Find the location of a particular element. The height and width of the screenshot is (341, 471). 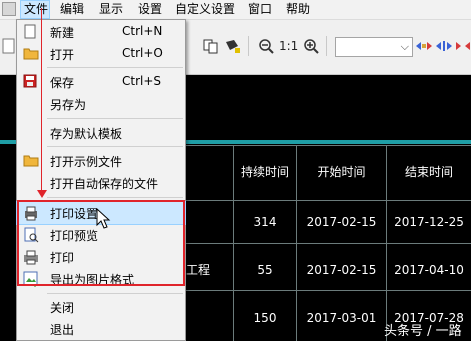

cell-task-name: 工程 is located at coordinates (198, 270).